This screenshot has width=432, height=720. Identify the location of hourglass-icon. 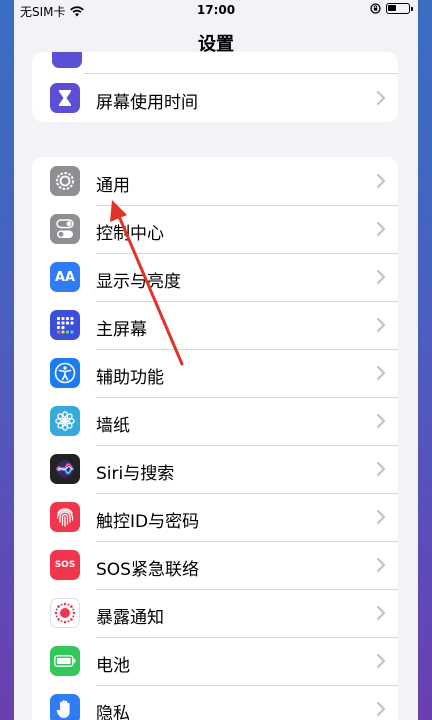
(65, 98).